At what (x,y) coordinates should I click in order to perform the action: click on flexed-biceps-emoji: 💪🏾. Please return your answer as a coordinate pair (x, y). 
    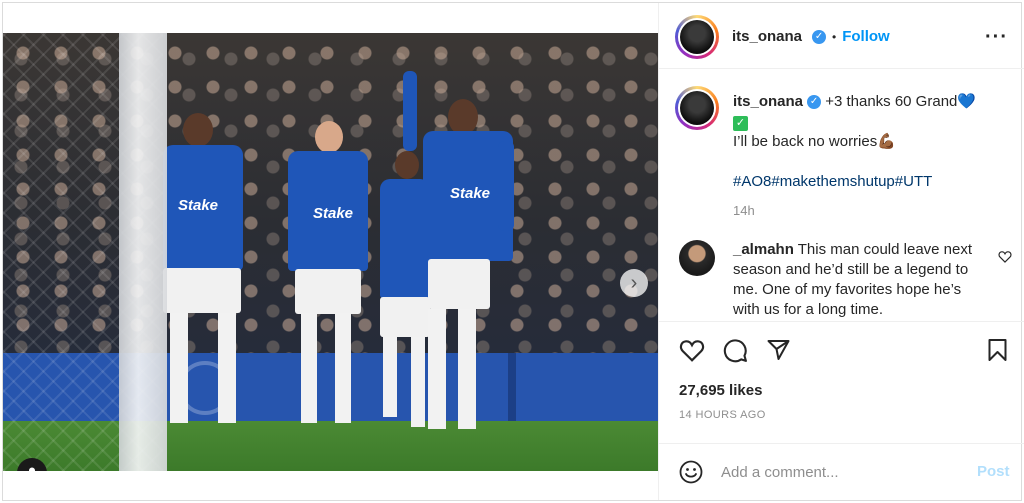
    Looking at the image, I should click on (886, 141).